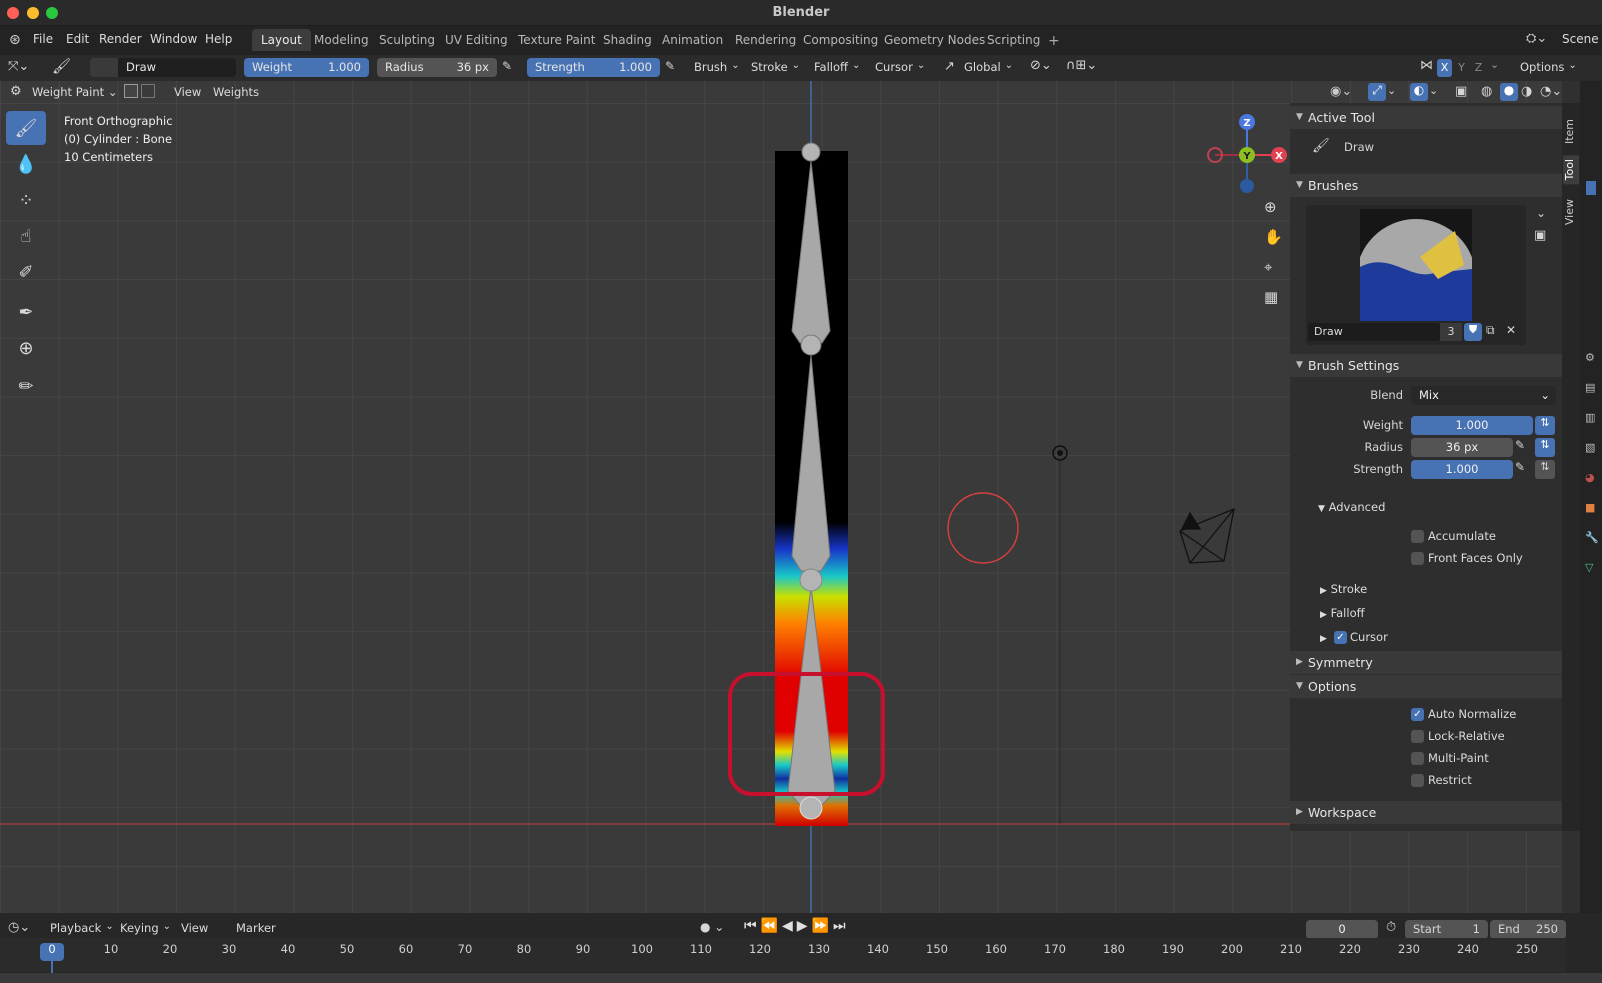 This screenshot has height=983, width=1602. Describe the element at coordinates (1271, 297) in the screenshot. I see `ortho-grid-icon: ▦` at that location.